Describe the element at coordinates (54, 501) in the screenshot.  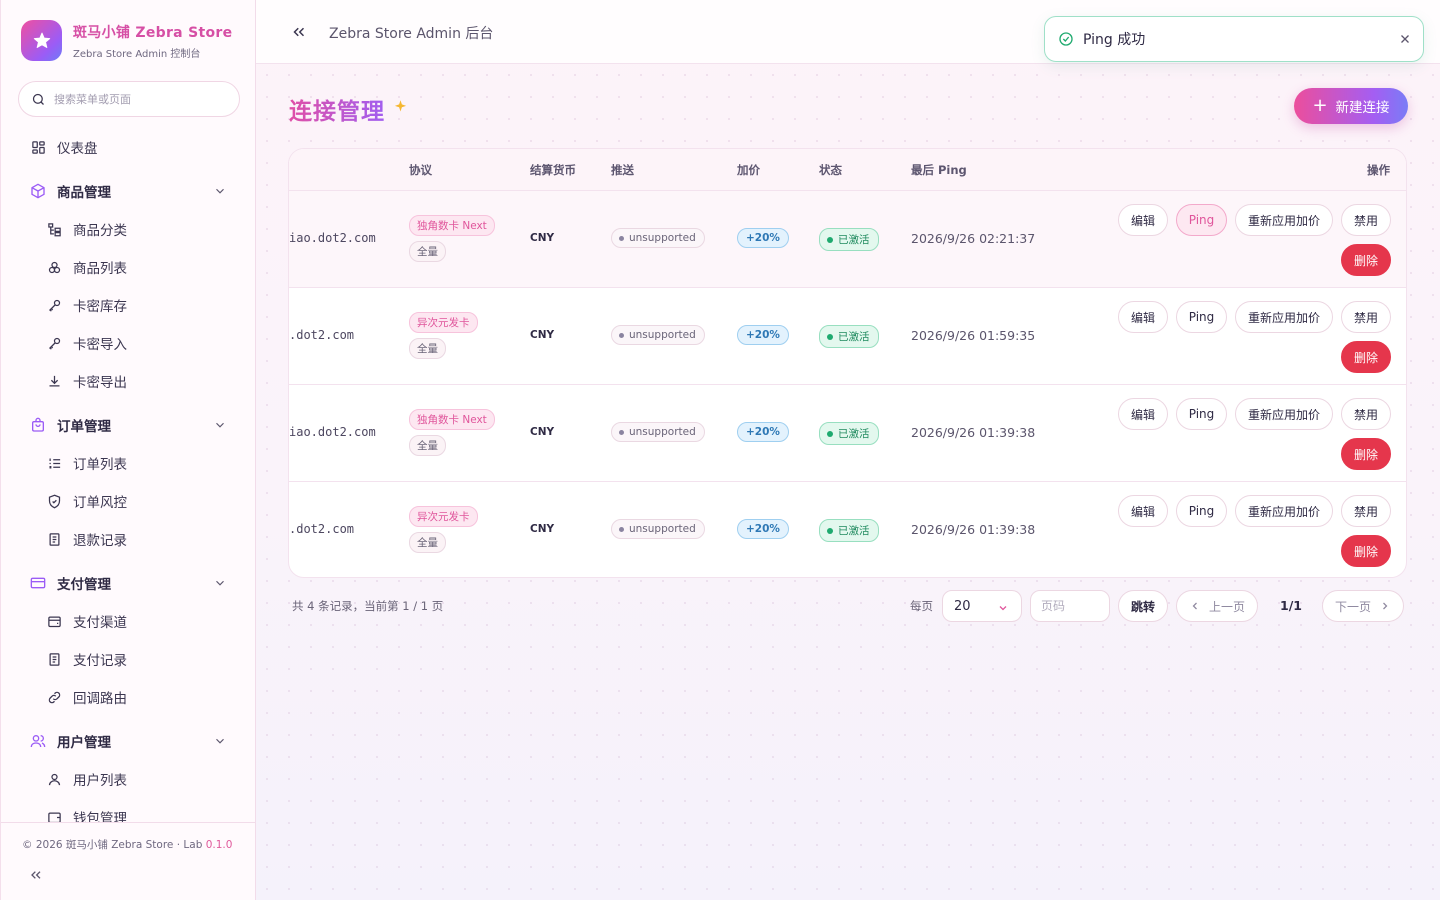
I see `shield-check-icon` at that location.